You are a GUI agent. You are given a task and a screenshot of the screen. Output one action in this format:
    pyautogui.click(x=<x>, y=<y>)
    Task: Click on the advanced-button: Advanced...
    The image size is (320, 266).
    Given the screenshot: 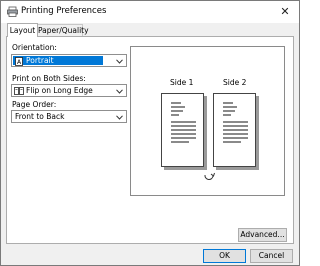 What is the action you would take?
    pyautogui.click(x=262, y=235)
    